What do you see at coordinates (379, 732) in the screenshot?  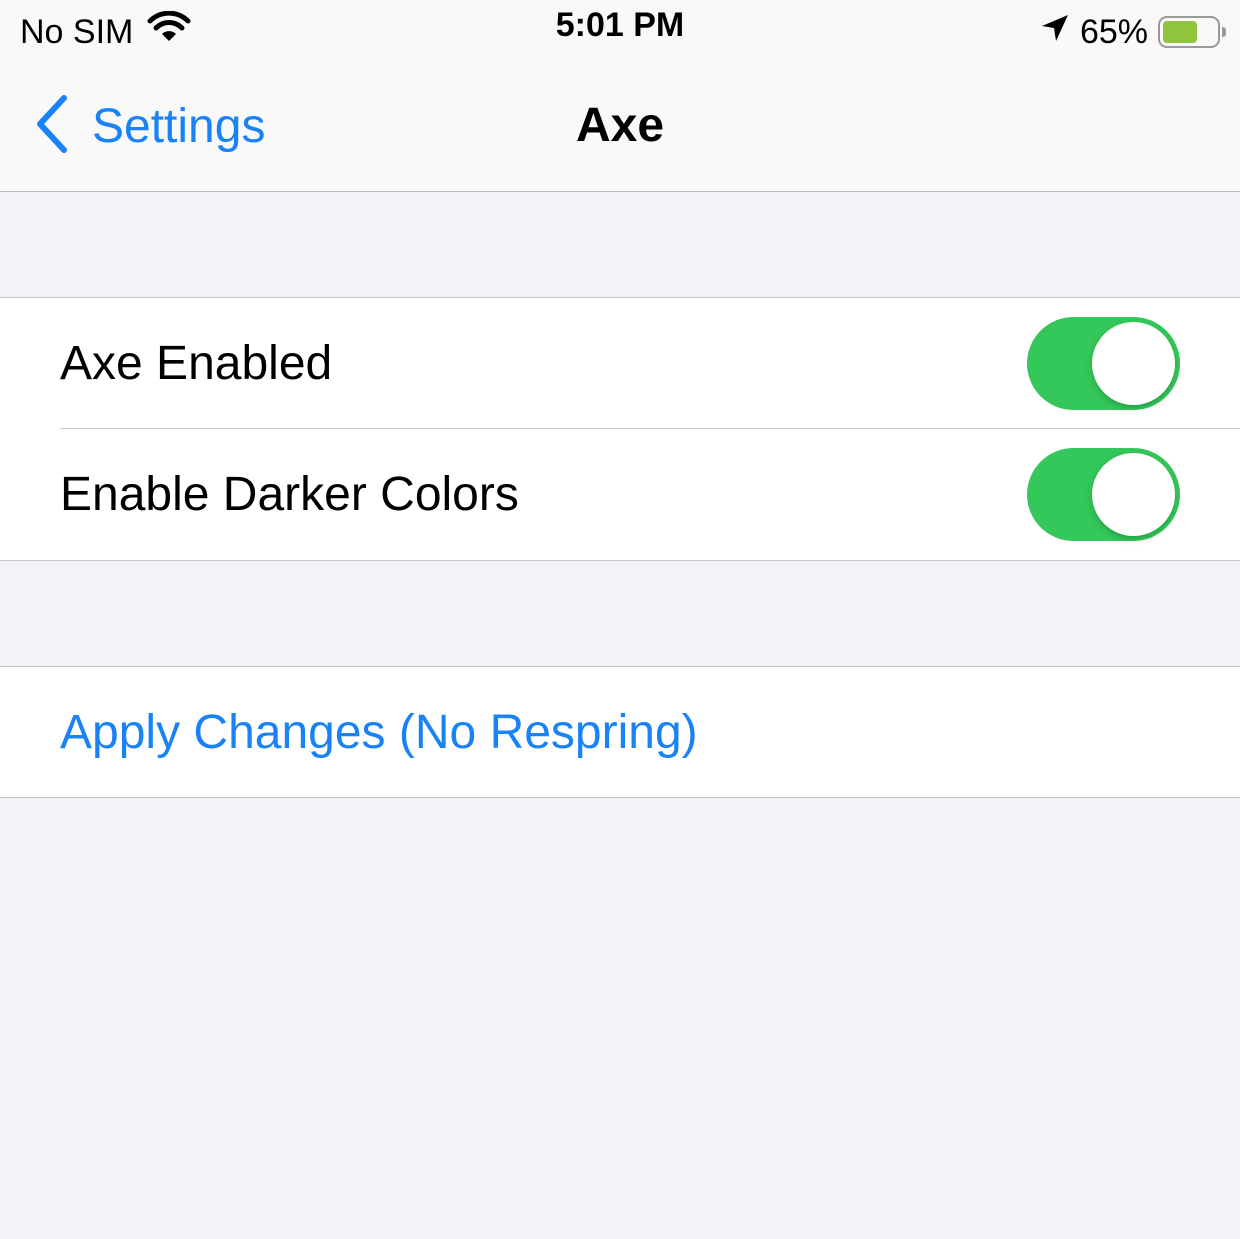 I see `apply-changes-button: Apply Changes (No Respring)` at bounding box center [379, 732].